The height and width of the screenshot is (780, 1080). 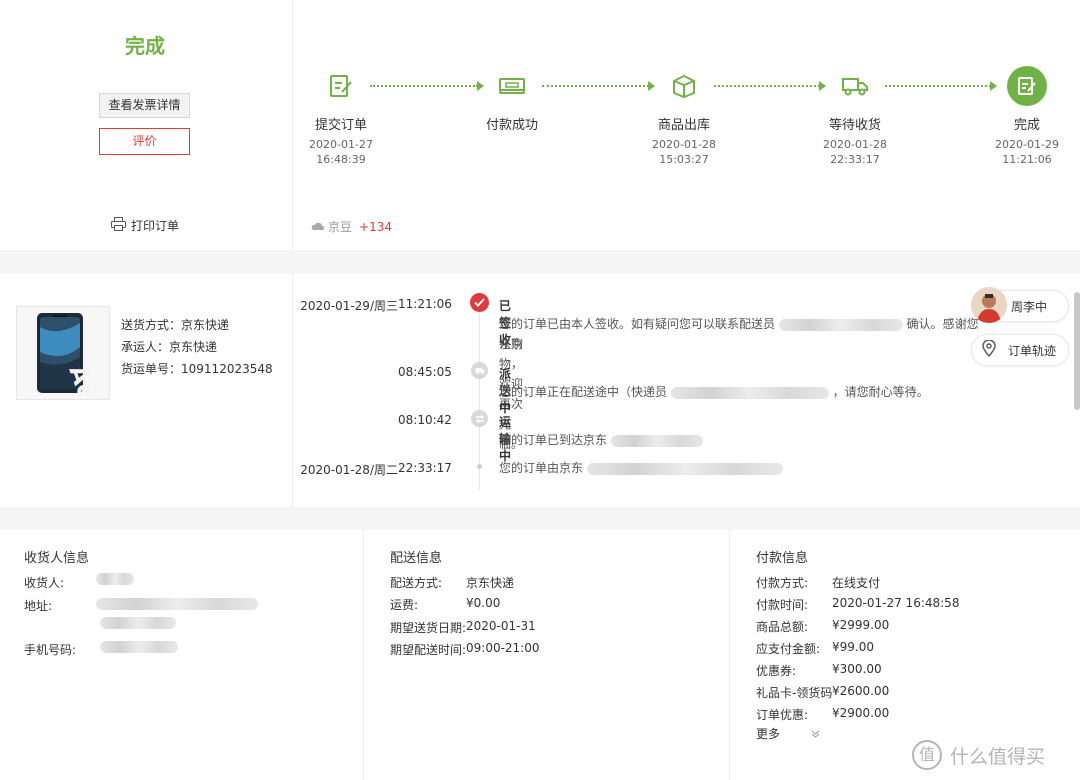 What do you see at coordinates (815, 734) in the screenshot?
I see `chevron-down-icon` at bounding box center [815, 734].